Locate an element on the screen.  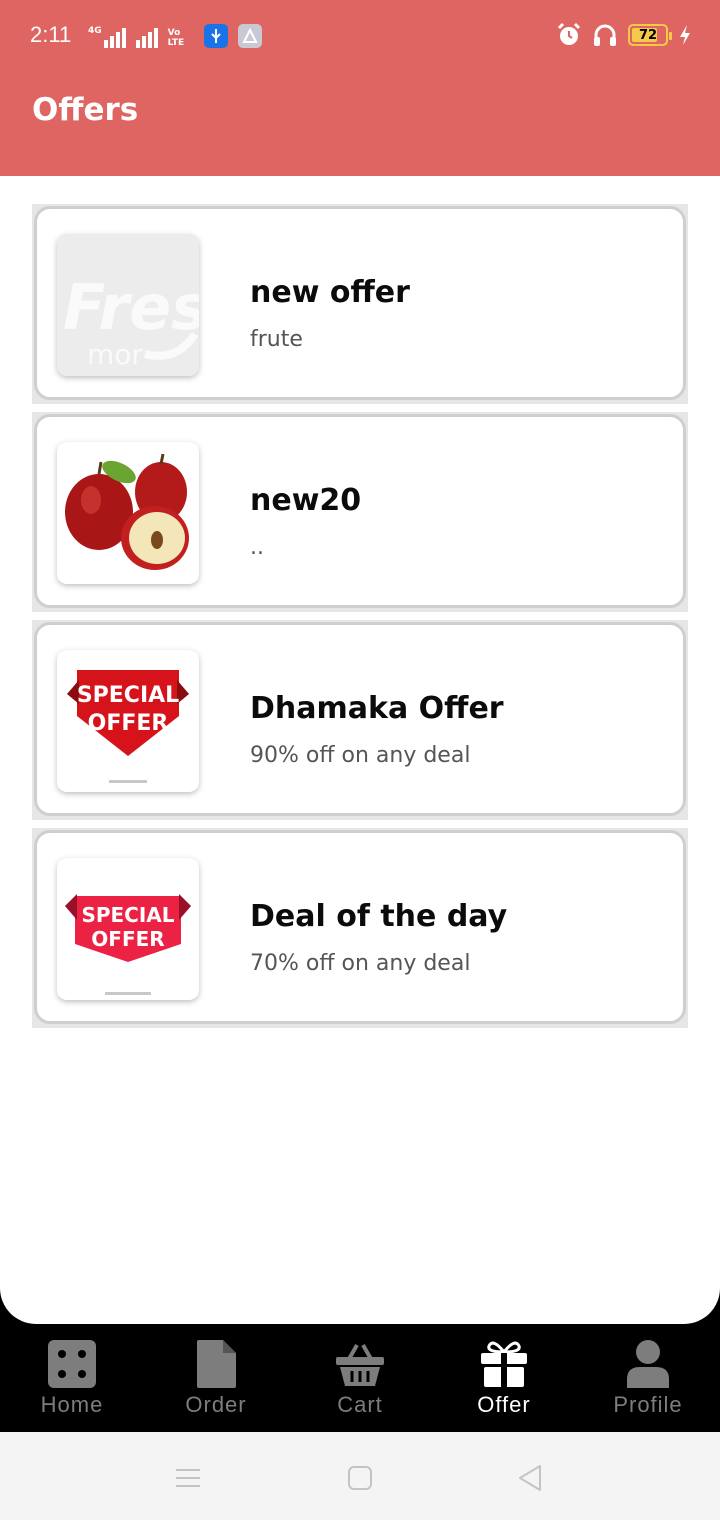
document-icon is located at coordinates (216, 1364).